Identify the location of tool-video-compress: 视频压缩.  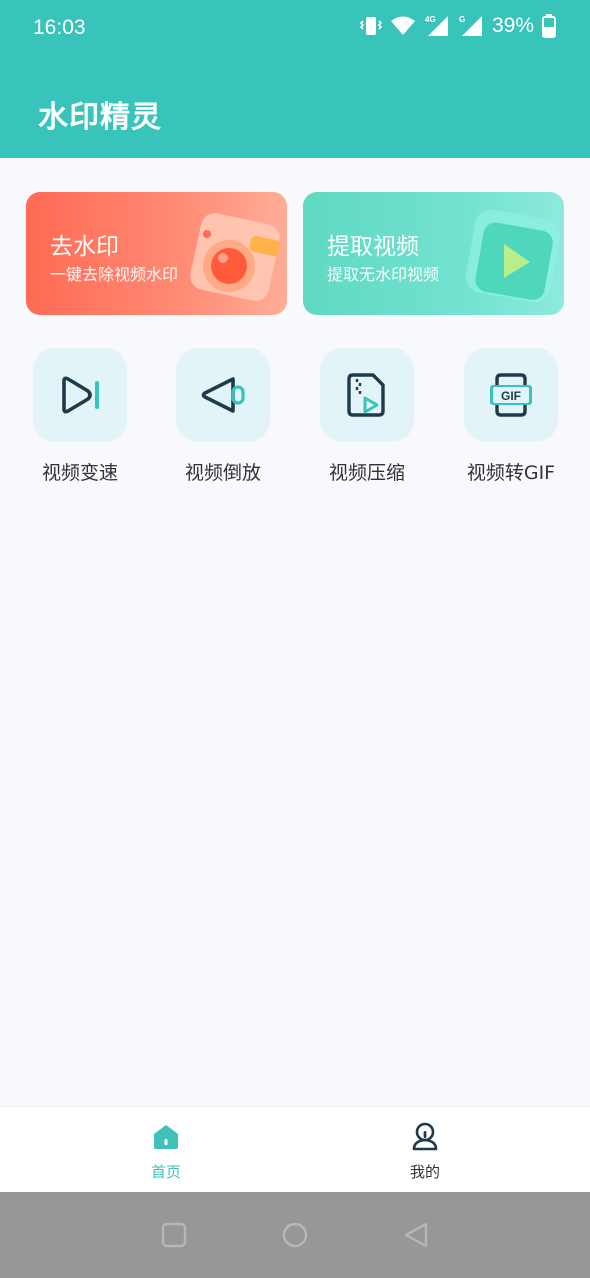
(367, 416).